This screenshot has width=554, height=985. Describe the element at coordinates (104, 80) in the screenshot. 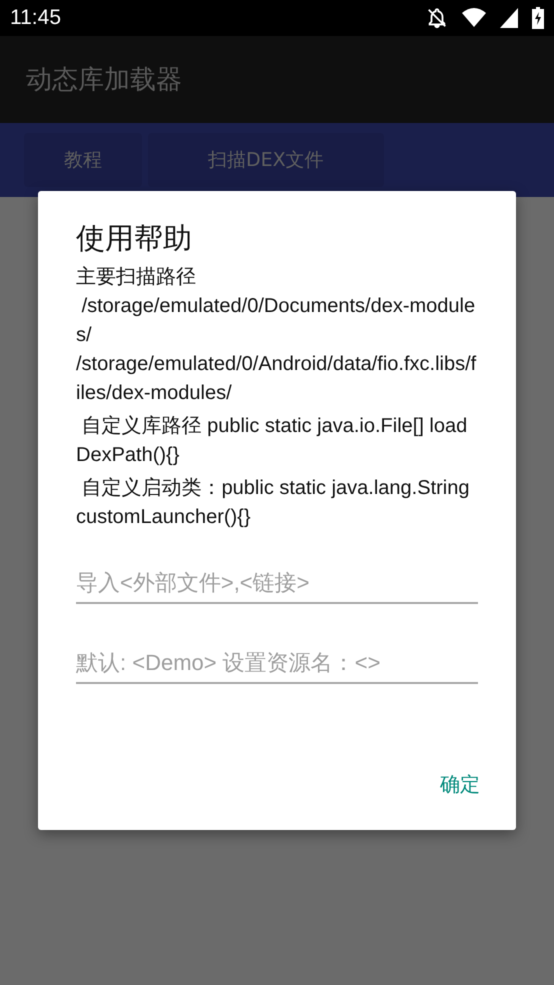

I see `app-title: 动态库加载器` at that location.